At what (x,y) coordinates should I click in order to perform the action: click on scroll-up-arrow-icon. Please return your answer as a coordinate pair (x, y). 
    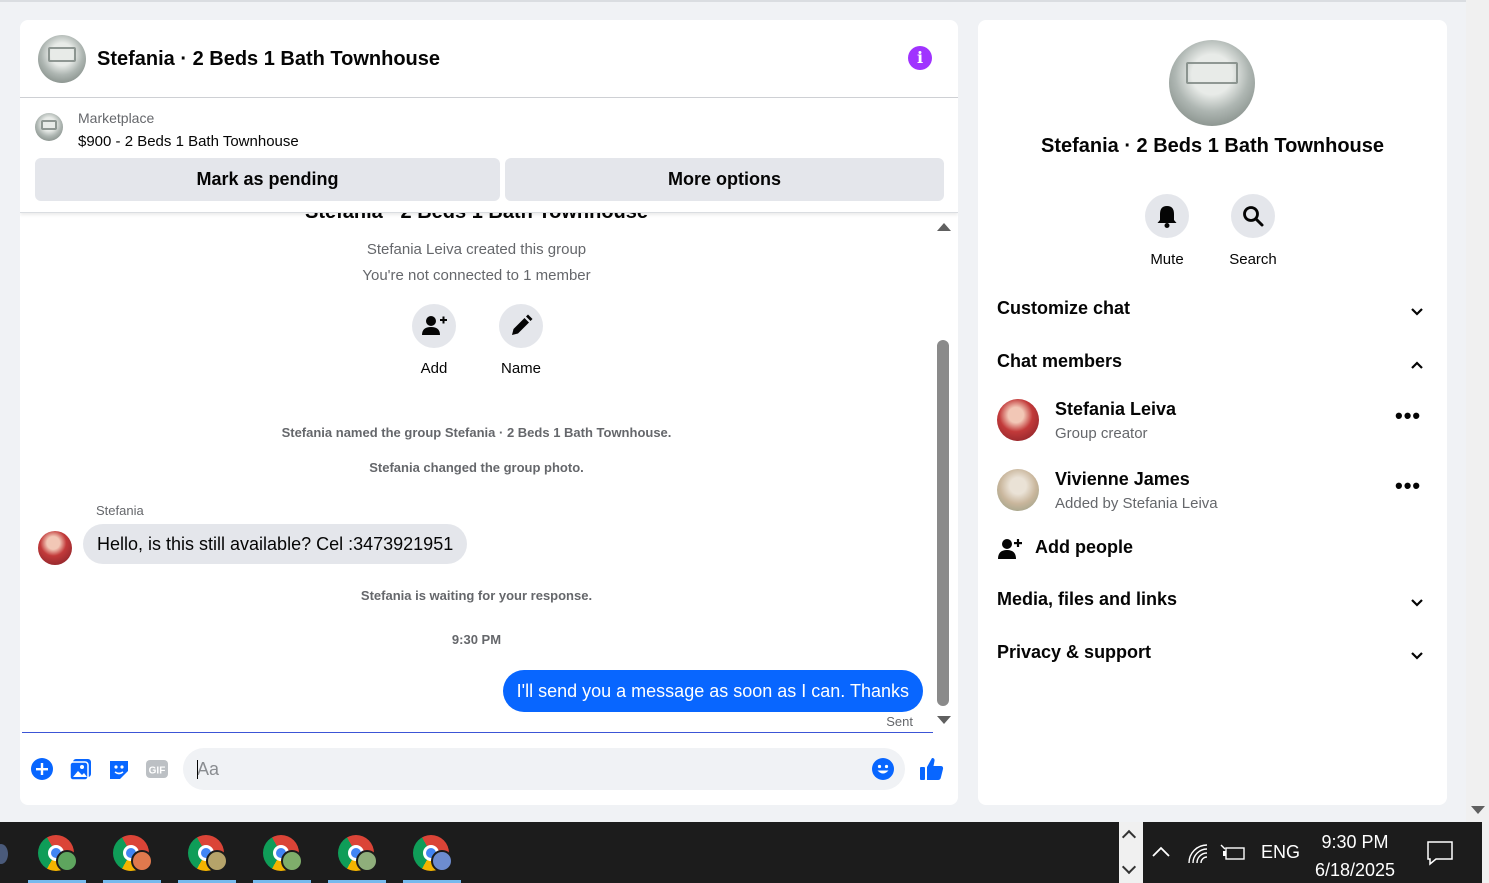
    Looking at the image, I should click on (944, 227).